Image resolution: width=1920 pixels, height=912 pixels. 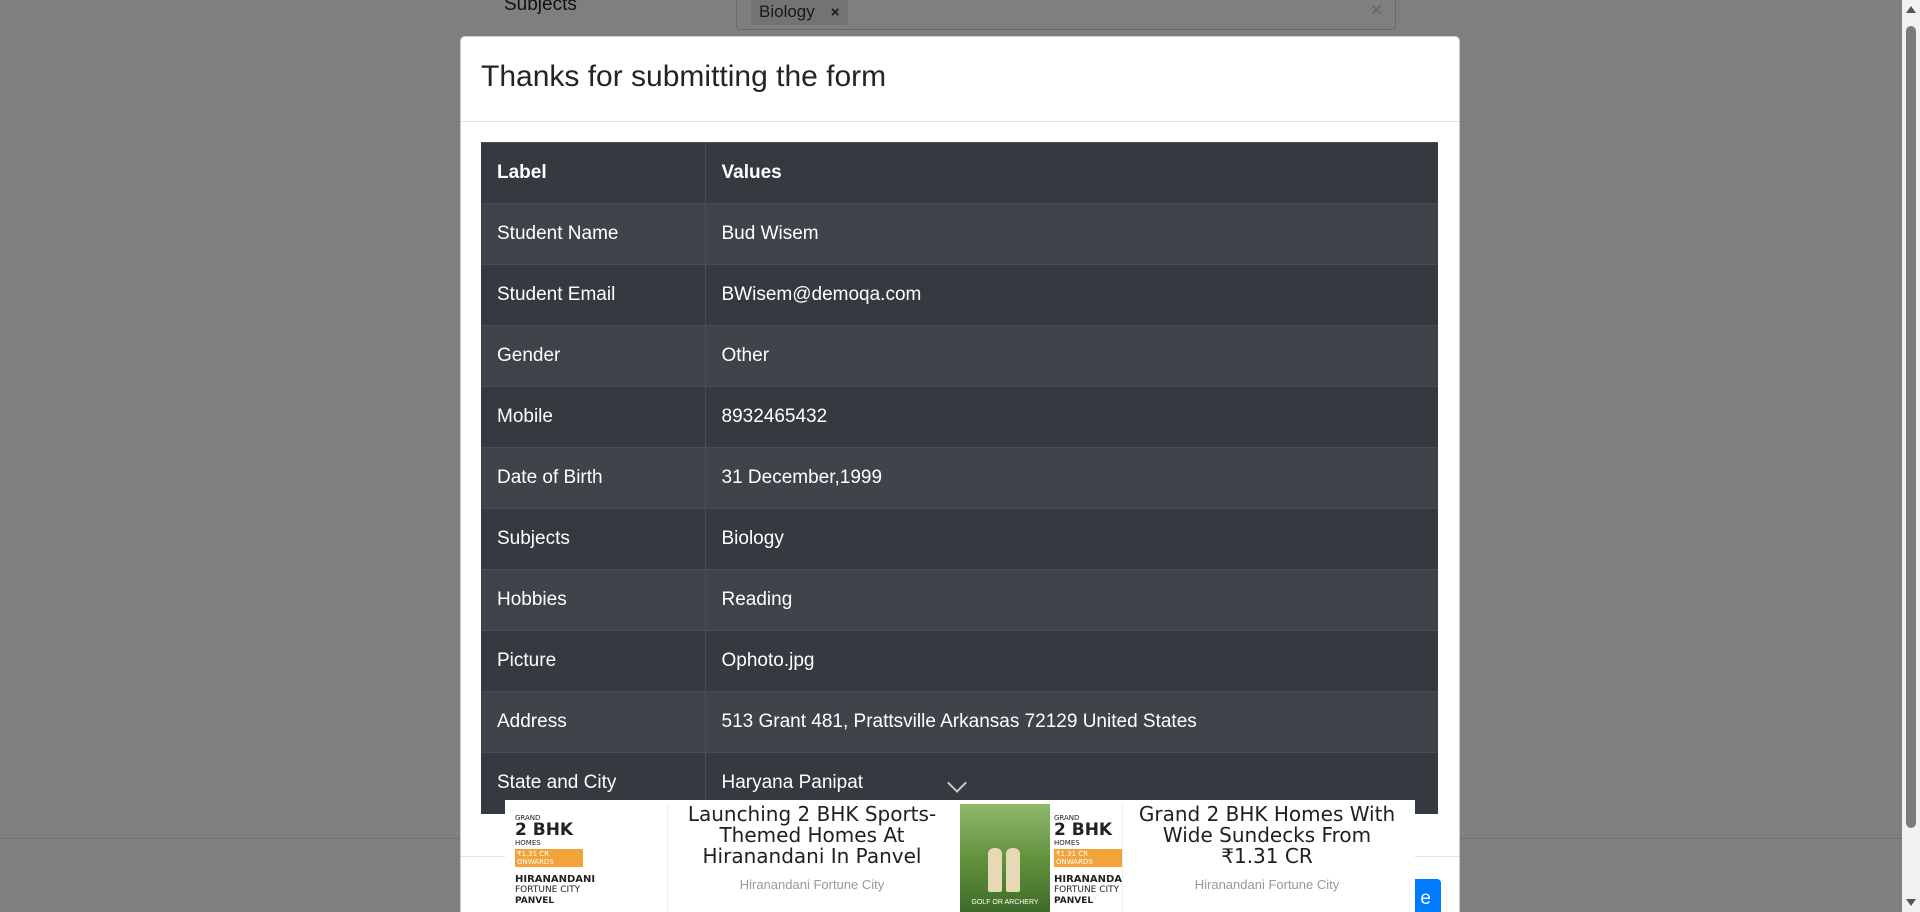 I want to click on row-value: Ophoto.jpg, so click(x=1071, y=661).